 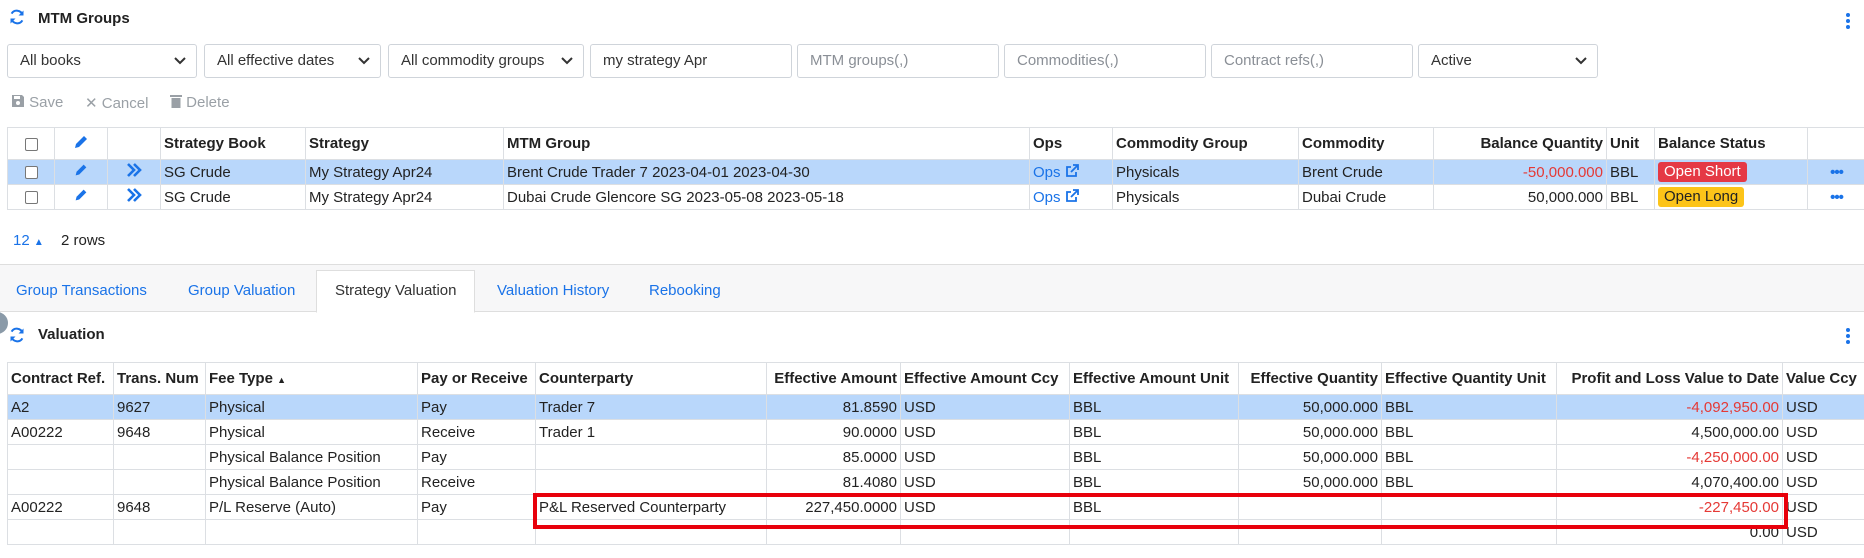 I want to click on column-header: Fee Type ▲, so click(x=311, y=378).